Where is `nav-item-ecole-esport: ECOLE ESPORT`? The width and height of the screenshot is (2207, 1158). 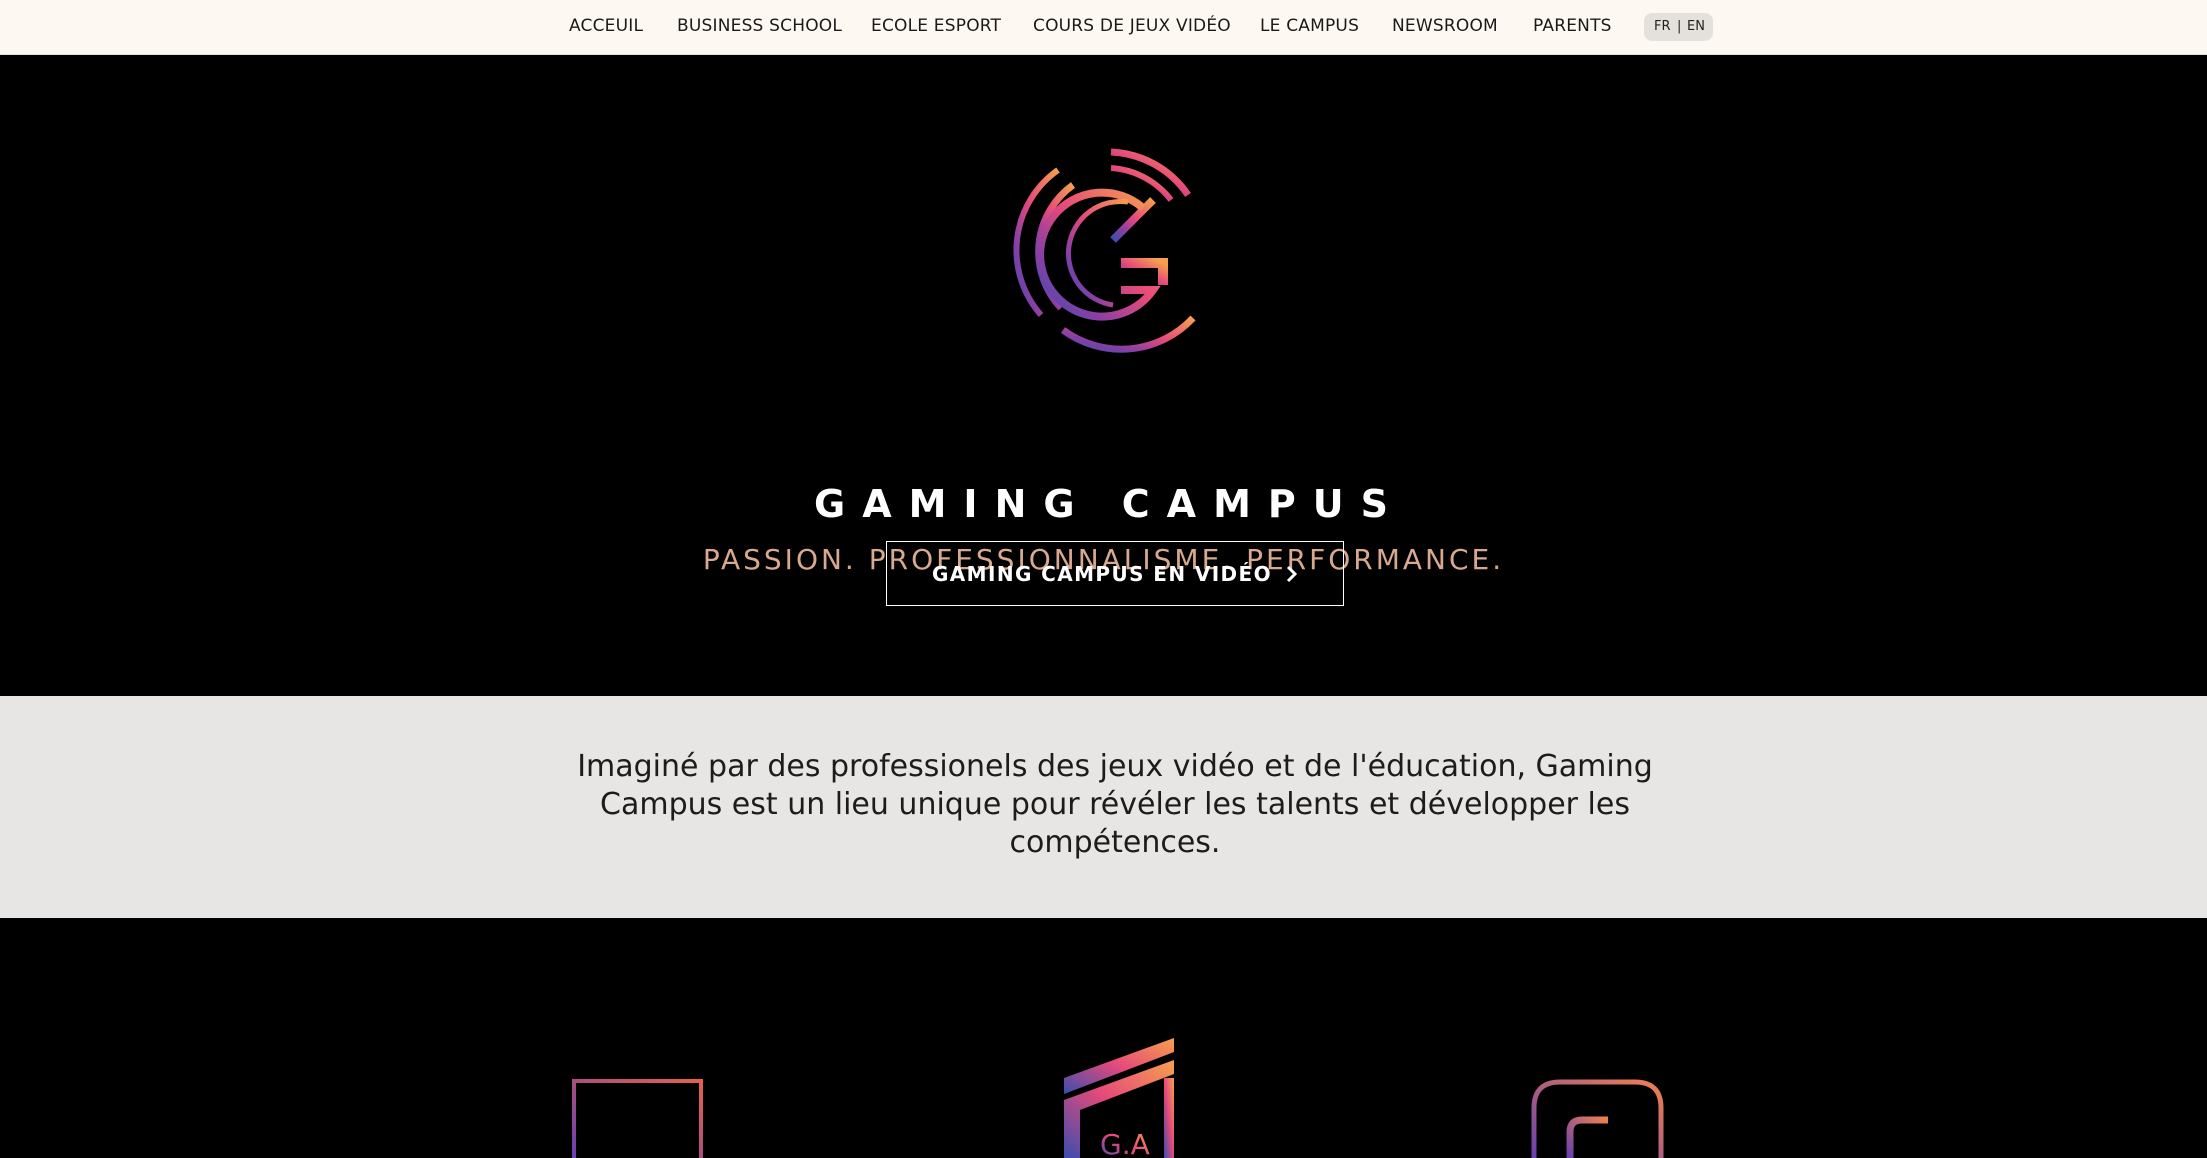
nav-item-ecole-esport: ECOLE ESPORT is located at coordinates (936, 26).